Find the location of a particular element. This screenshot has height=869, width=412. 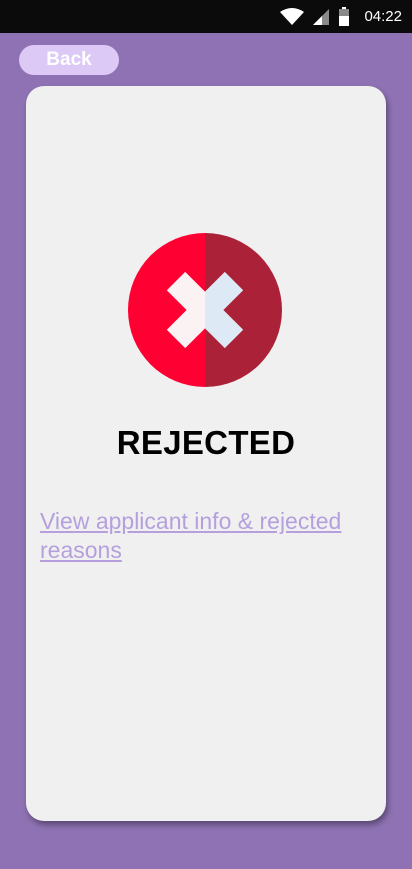

back-button: Back is located at coordinates (69, 60).